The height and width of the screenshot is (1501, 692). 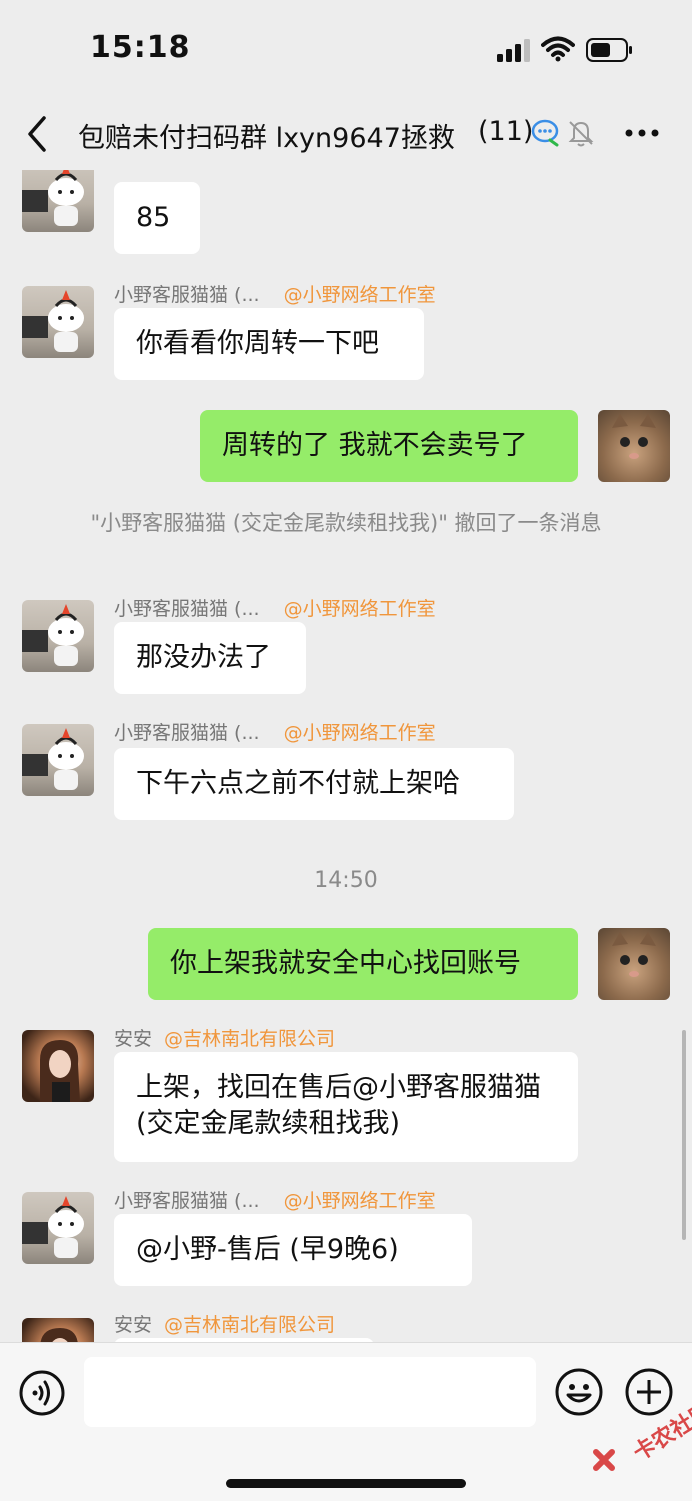 I want to click on mute-bell-icon, so click(x=581, y=133).